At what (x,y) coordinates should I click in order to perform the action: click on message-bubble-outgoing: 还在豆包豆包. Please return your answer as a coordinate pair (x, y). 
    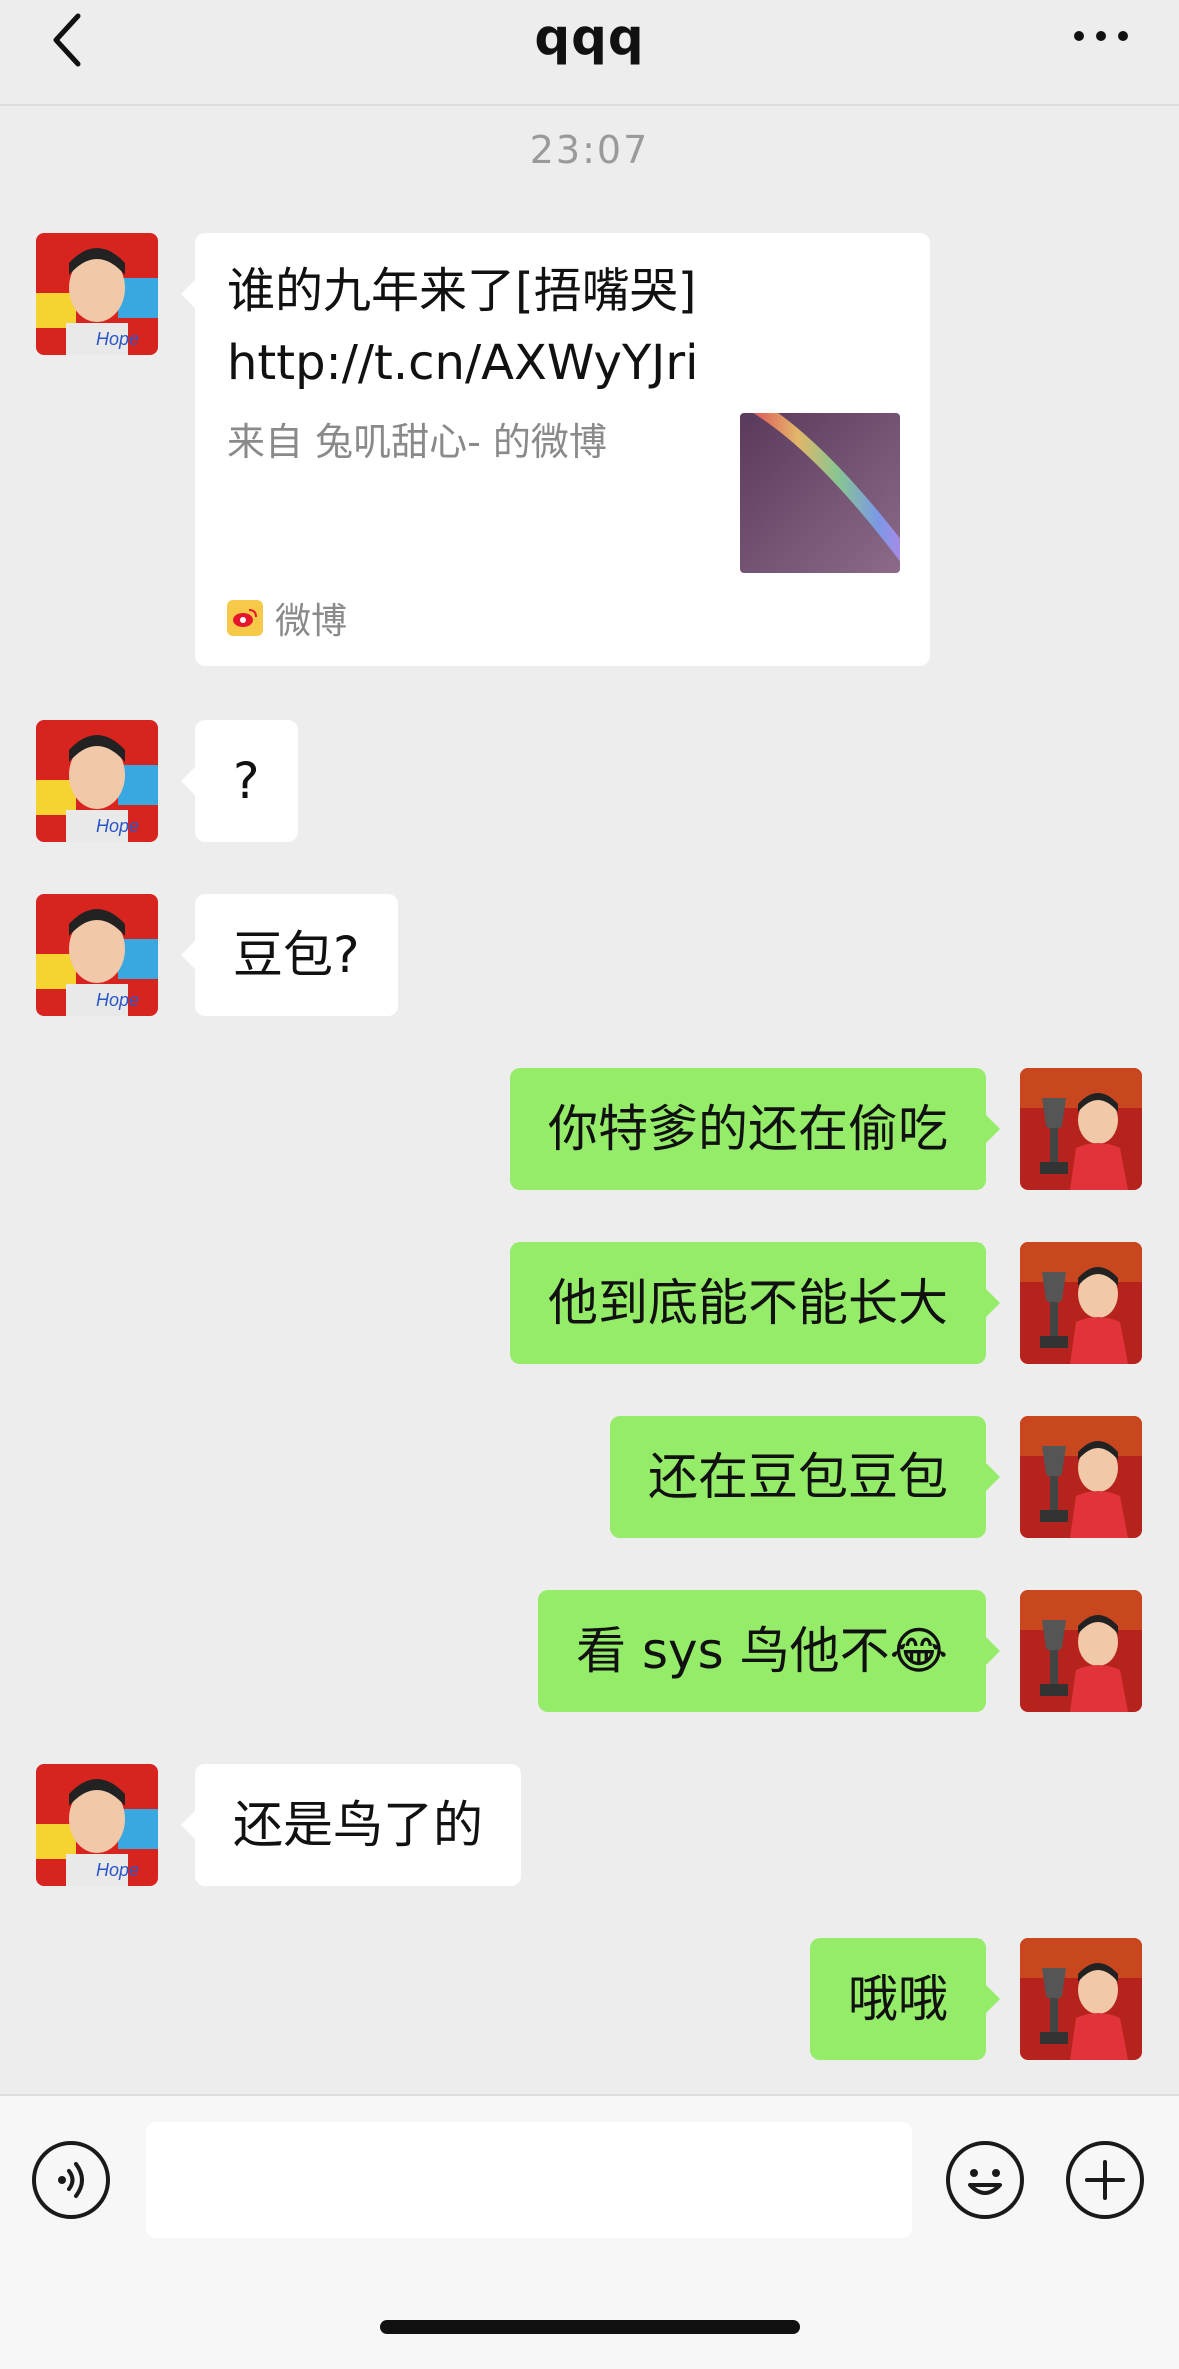
    Looking at the image, I should click on (805, 1477).